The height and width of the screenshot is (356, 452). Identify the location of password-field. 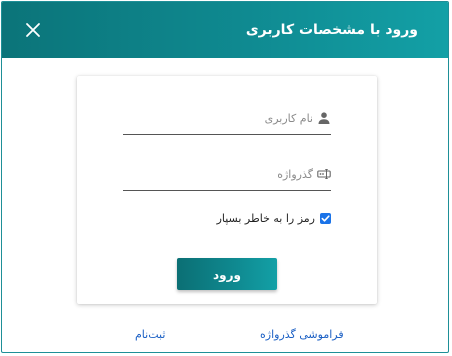
(227, 174).